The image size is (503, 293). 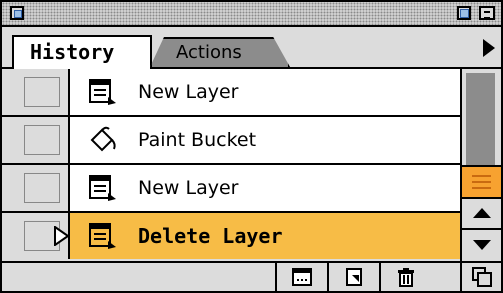 I want to click on title-bar, so click(x=251, y=14).